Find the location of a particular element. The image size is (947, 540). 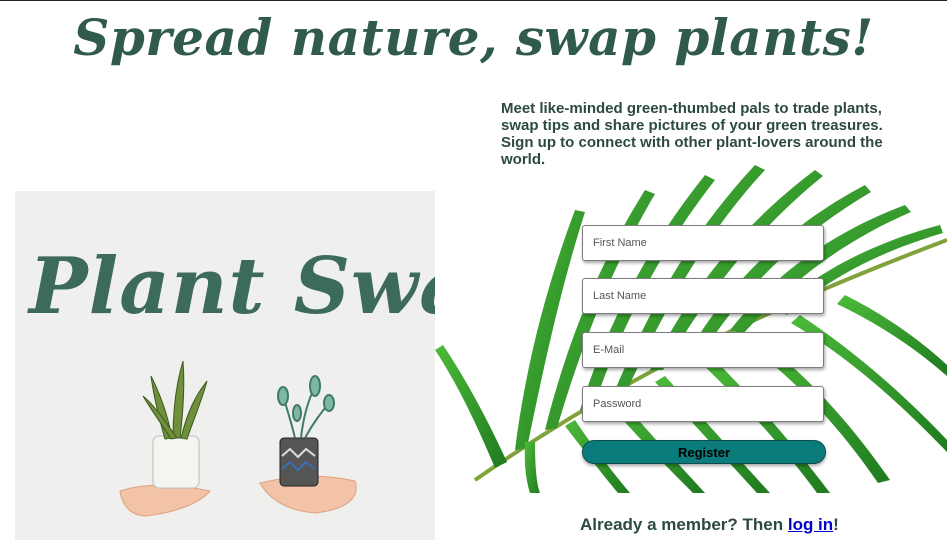

login-prompt: Already a member? Then log in! is located at coordinates (709, 525).